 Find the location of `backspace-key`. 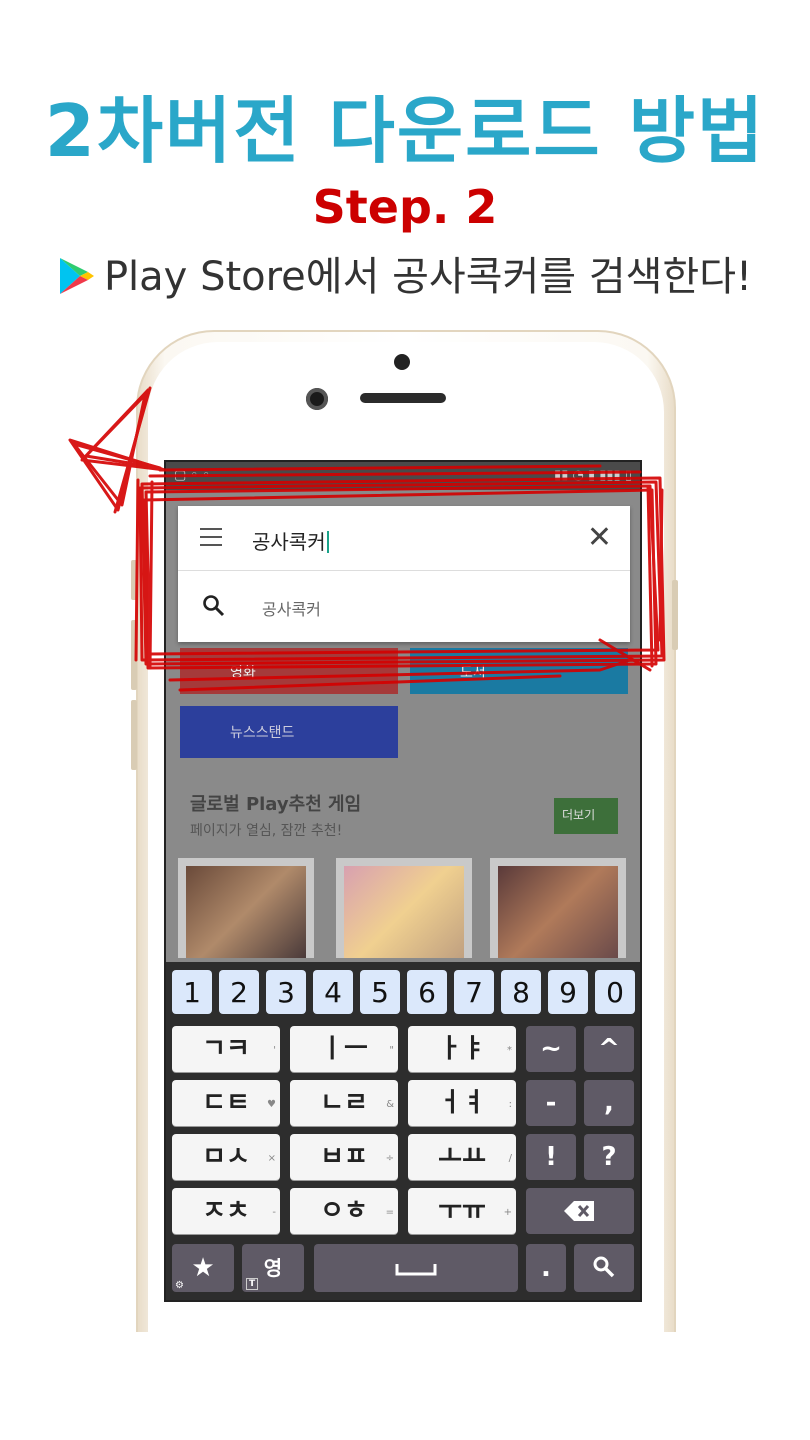

backspace-key is located at coordinates (580, 1211).